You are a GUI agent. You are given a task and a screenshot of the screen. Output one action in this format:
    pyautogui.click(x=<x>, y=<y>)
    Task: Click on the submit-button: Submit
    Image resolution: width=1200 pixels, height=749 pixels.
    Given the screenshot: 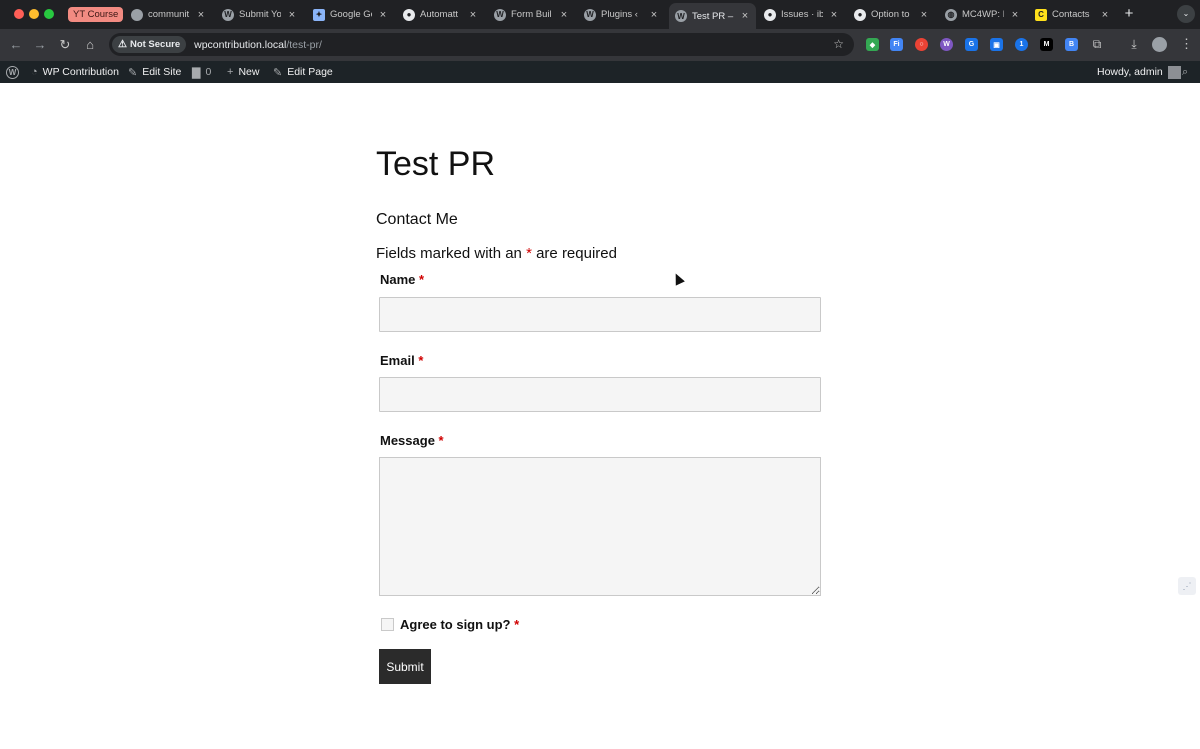 What is the action you would take?
    pyautogui.click(x=405, y=666)
    